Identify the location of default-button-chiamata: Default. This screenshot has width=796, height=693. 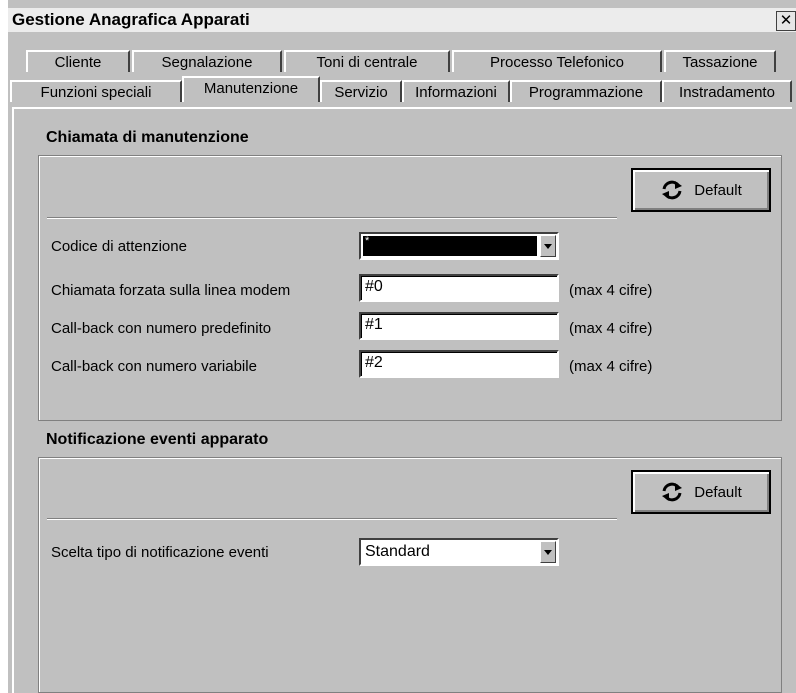
(701, 190).